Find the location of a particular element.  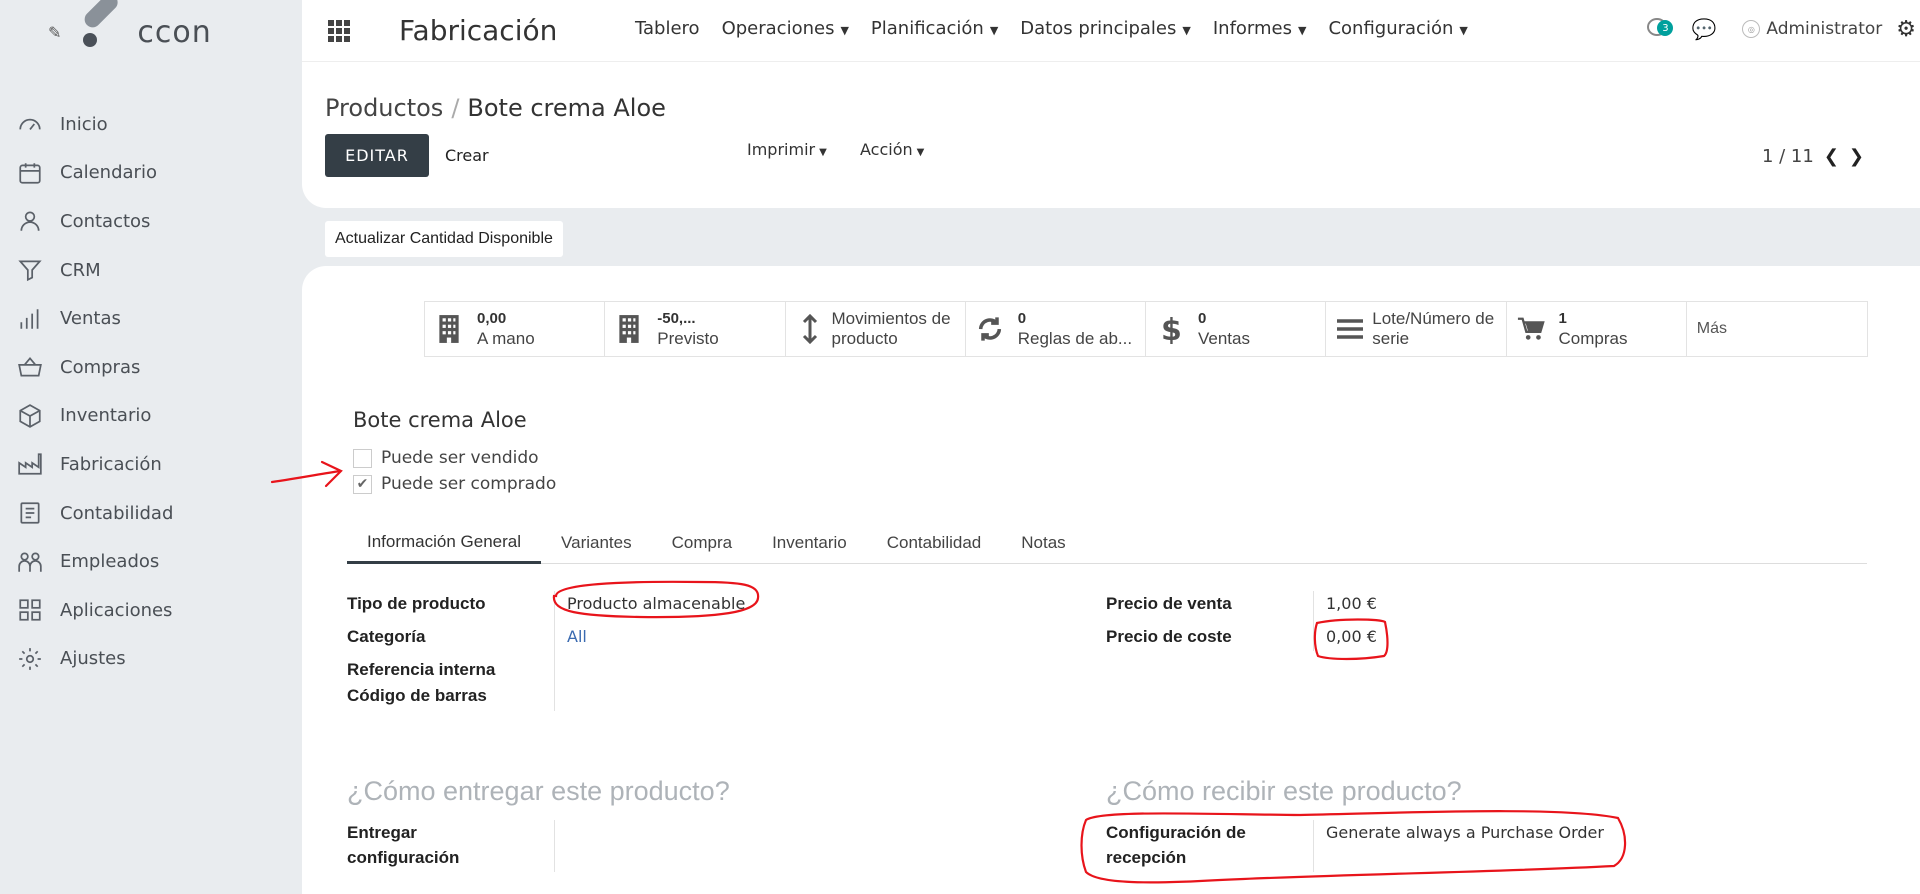

nav-informes: Informes ▼ is located at coordinates (1260, 28).